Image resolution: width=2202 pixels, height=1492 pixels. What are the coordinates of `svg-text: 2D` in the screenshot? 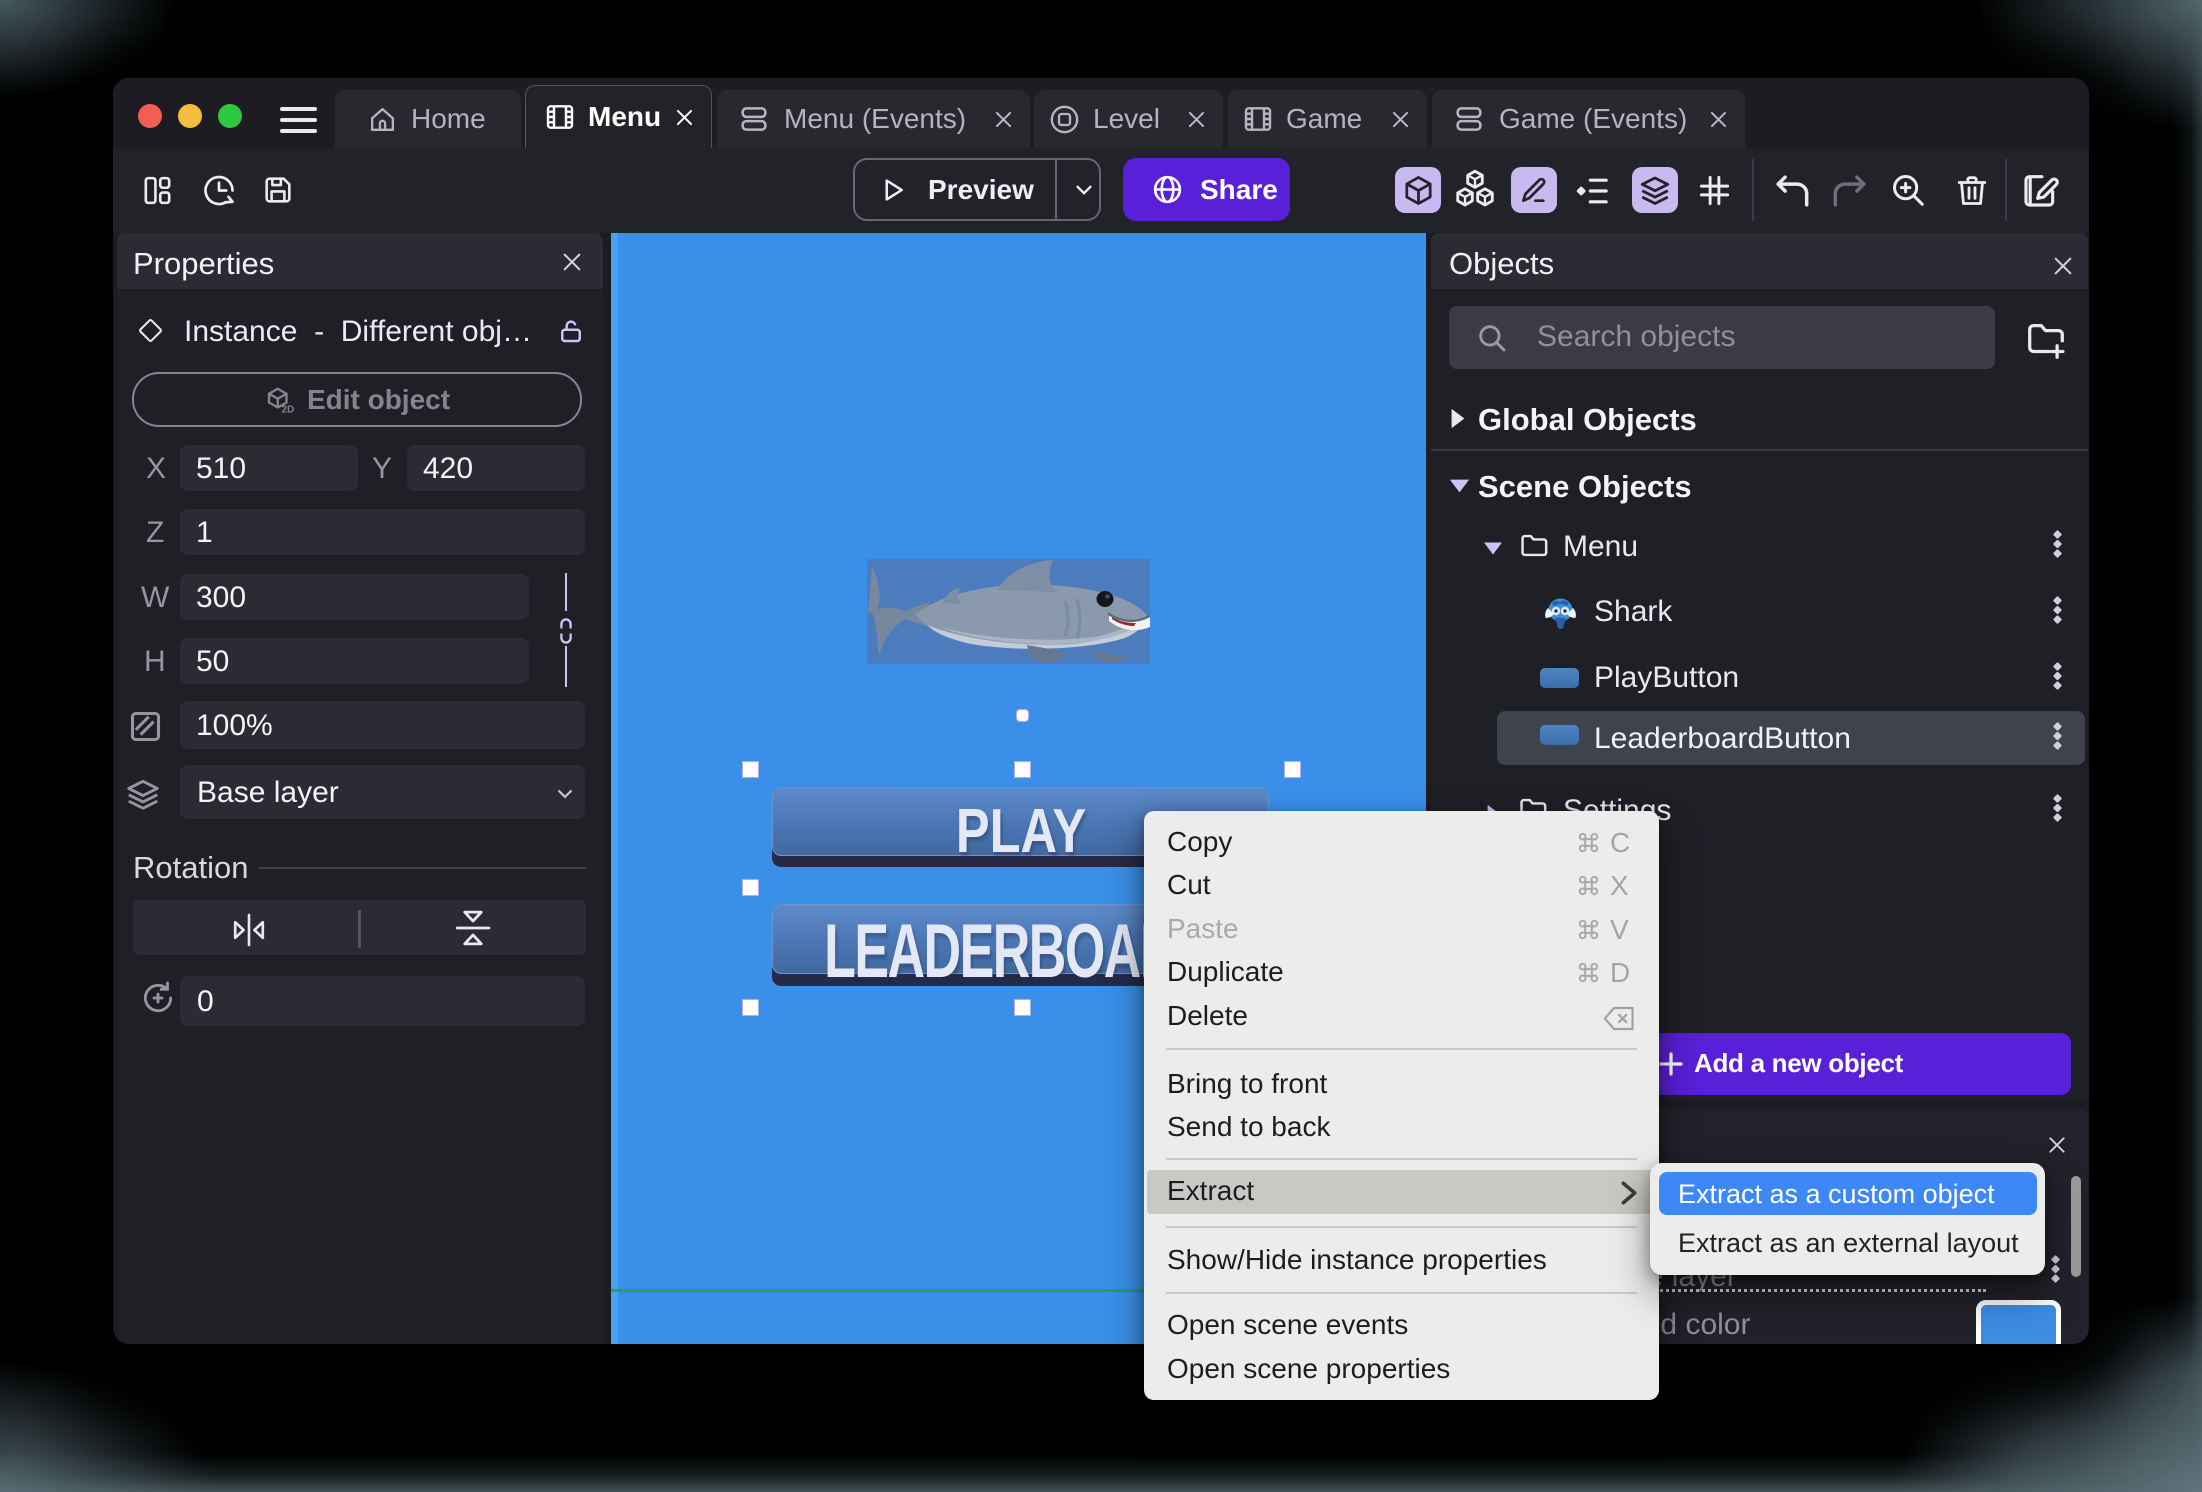 It's located at (287, 409).